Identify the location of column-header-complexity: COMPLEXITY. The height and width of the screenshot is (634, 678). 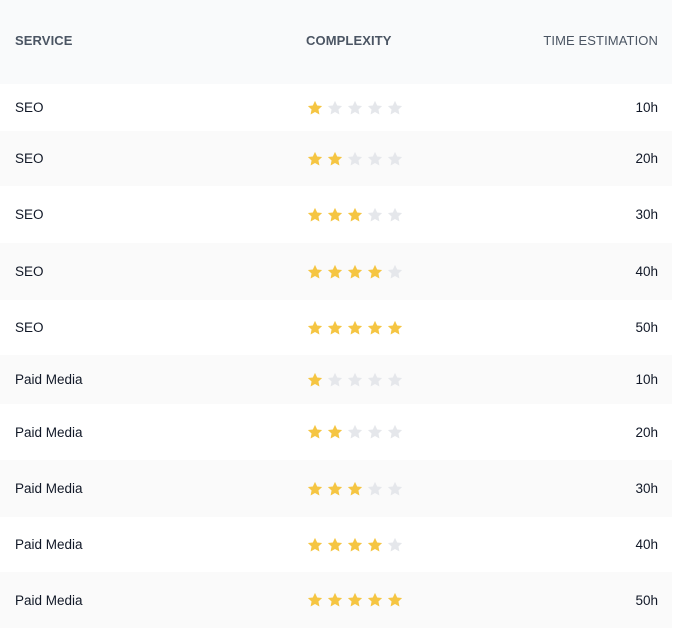
(394, 40).